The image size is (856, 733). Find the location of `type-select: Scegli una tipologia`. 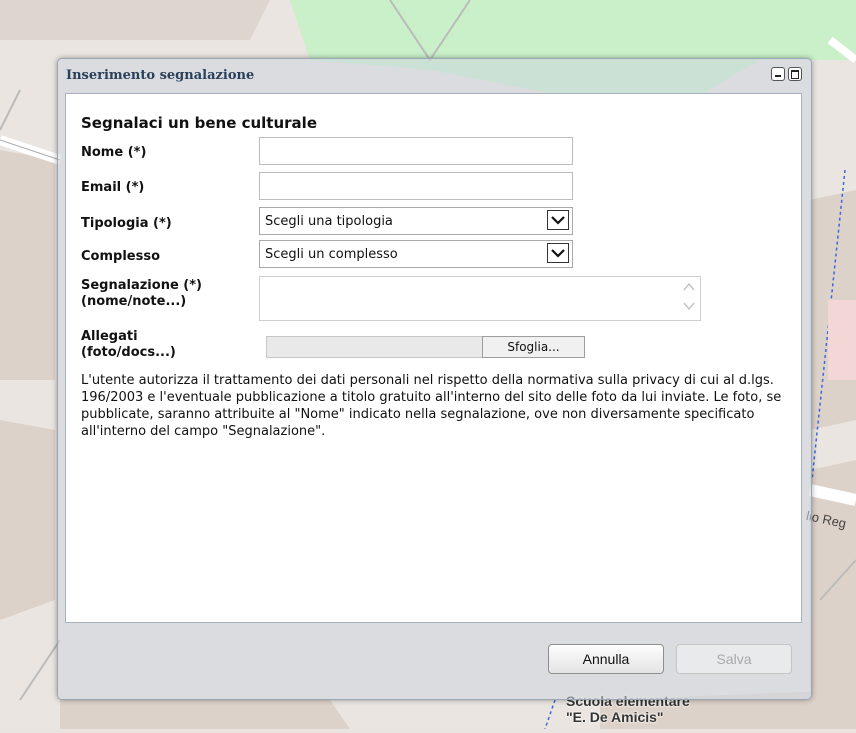

type-select: Scegli una tipologia is located at coordinates (416, 221).